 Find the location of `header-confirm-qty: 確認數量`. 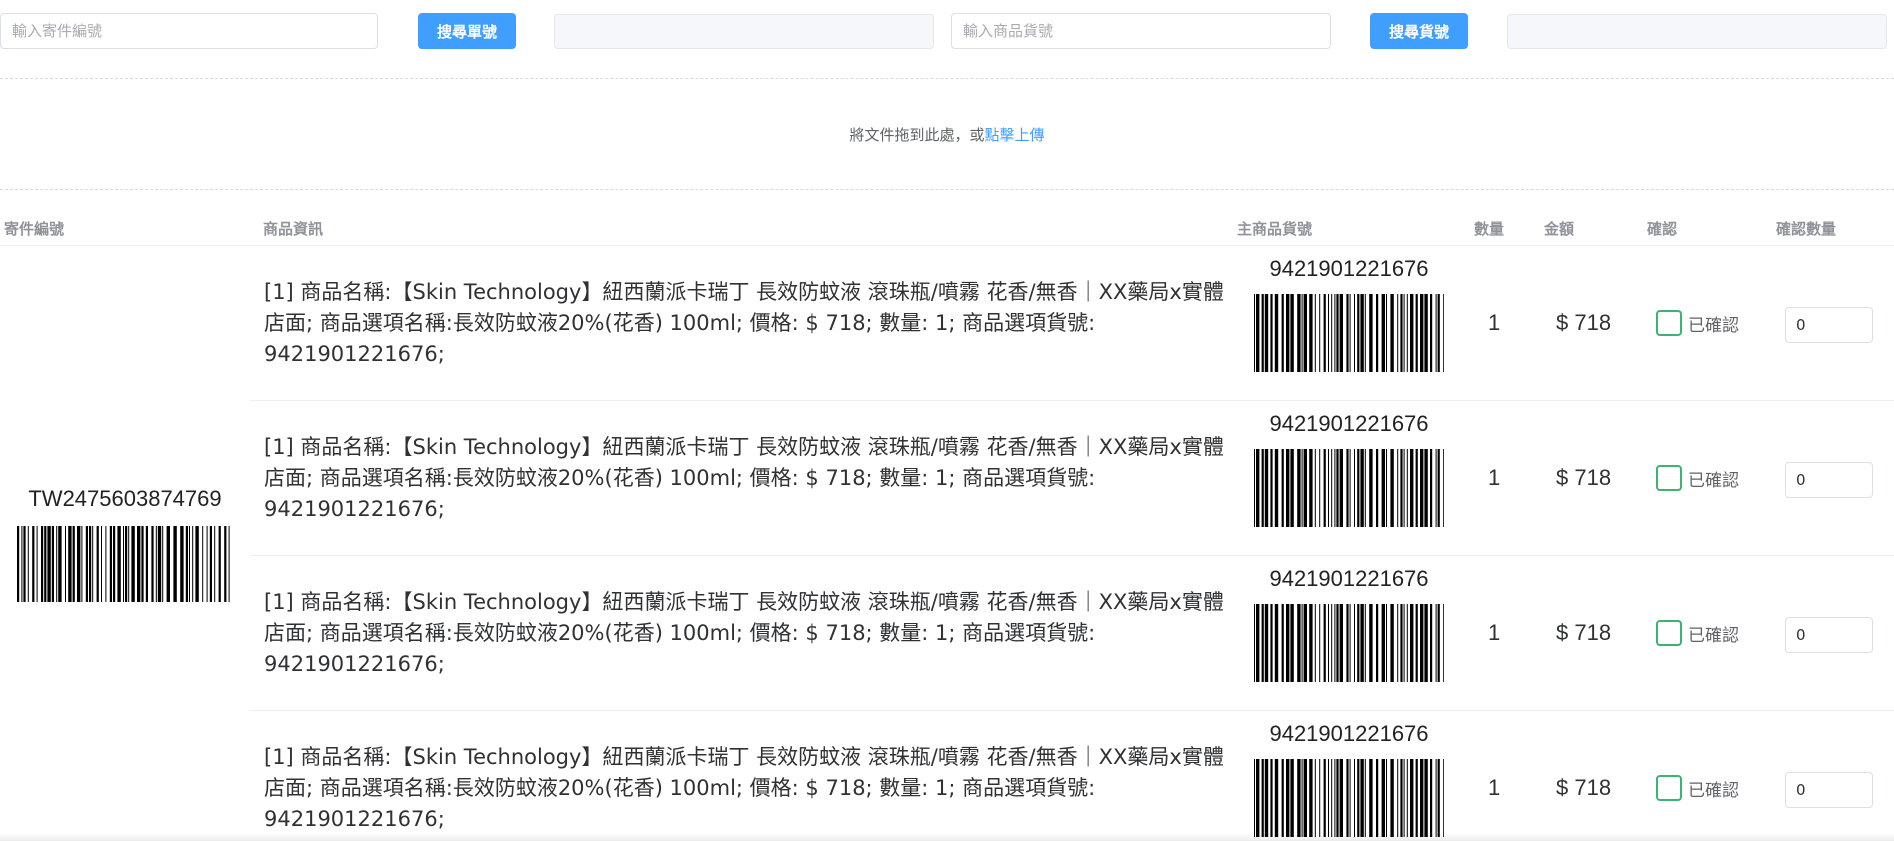

header-confirm-qty: 確認數量 is located at coordinates (1806, 229).